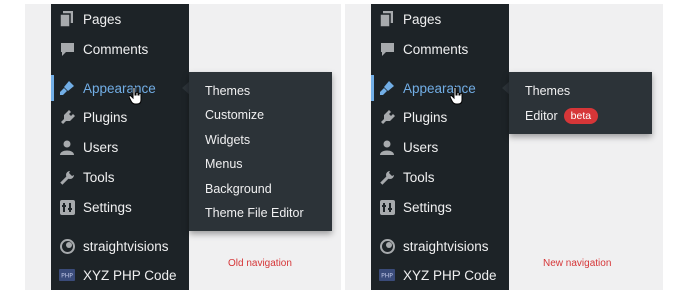 The image size is (688, 290). Describe the element at coordinates (577, 263) in the screenshot. I see `caption-new-navigation: New navigation` at that location.